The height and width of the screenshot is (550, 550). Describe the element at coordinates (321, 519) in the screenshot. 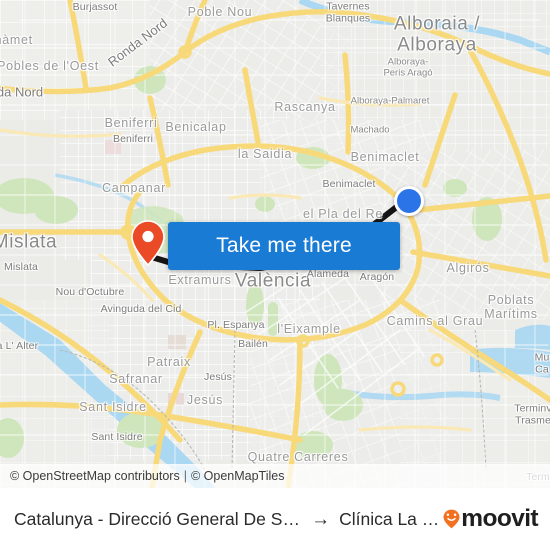

I see `arrow-right-icon: →` at that location.